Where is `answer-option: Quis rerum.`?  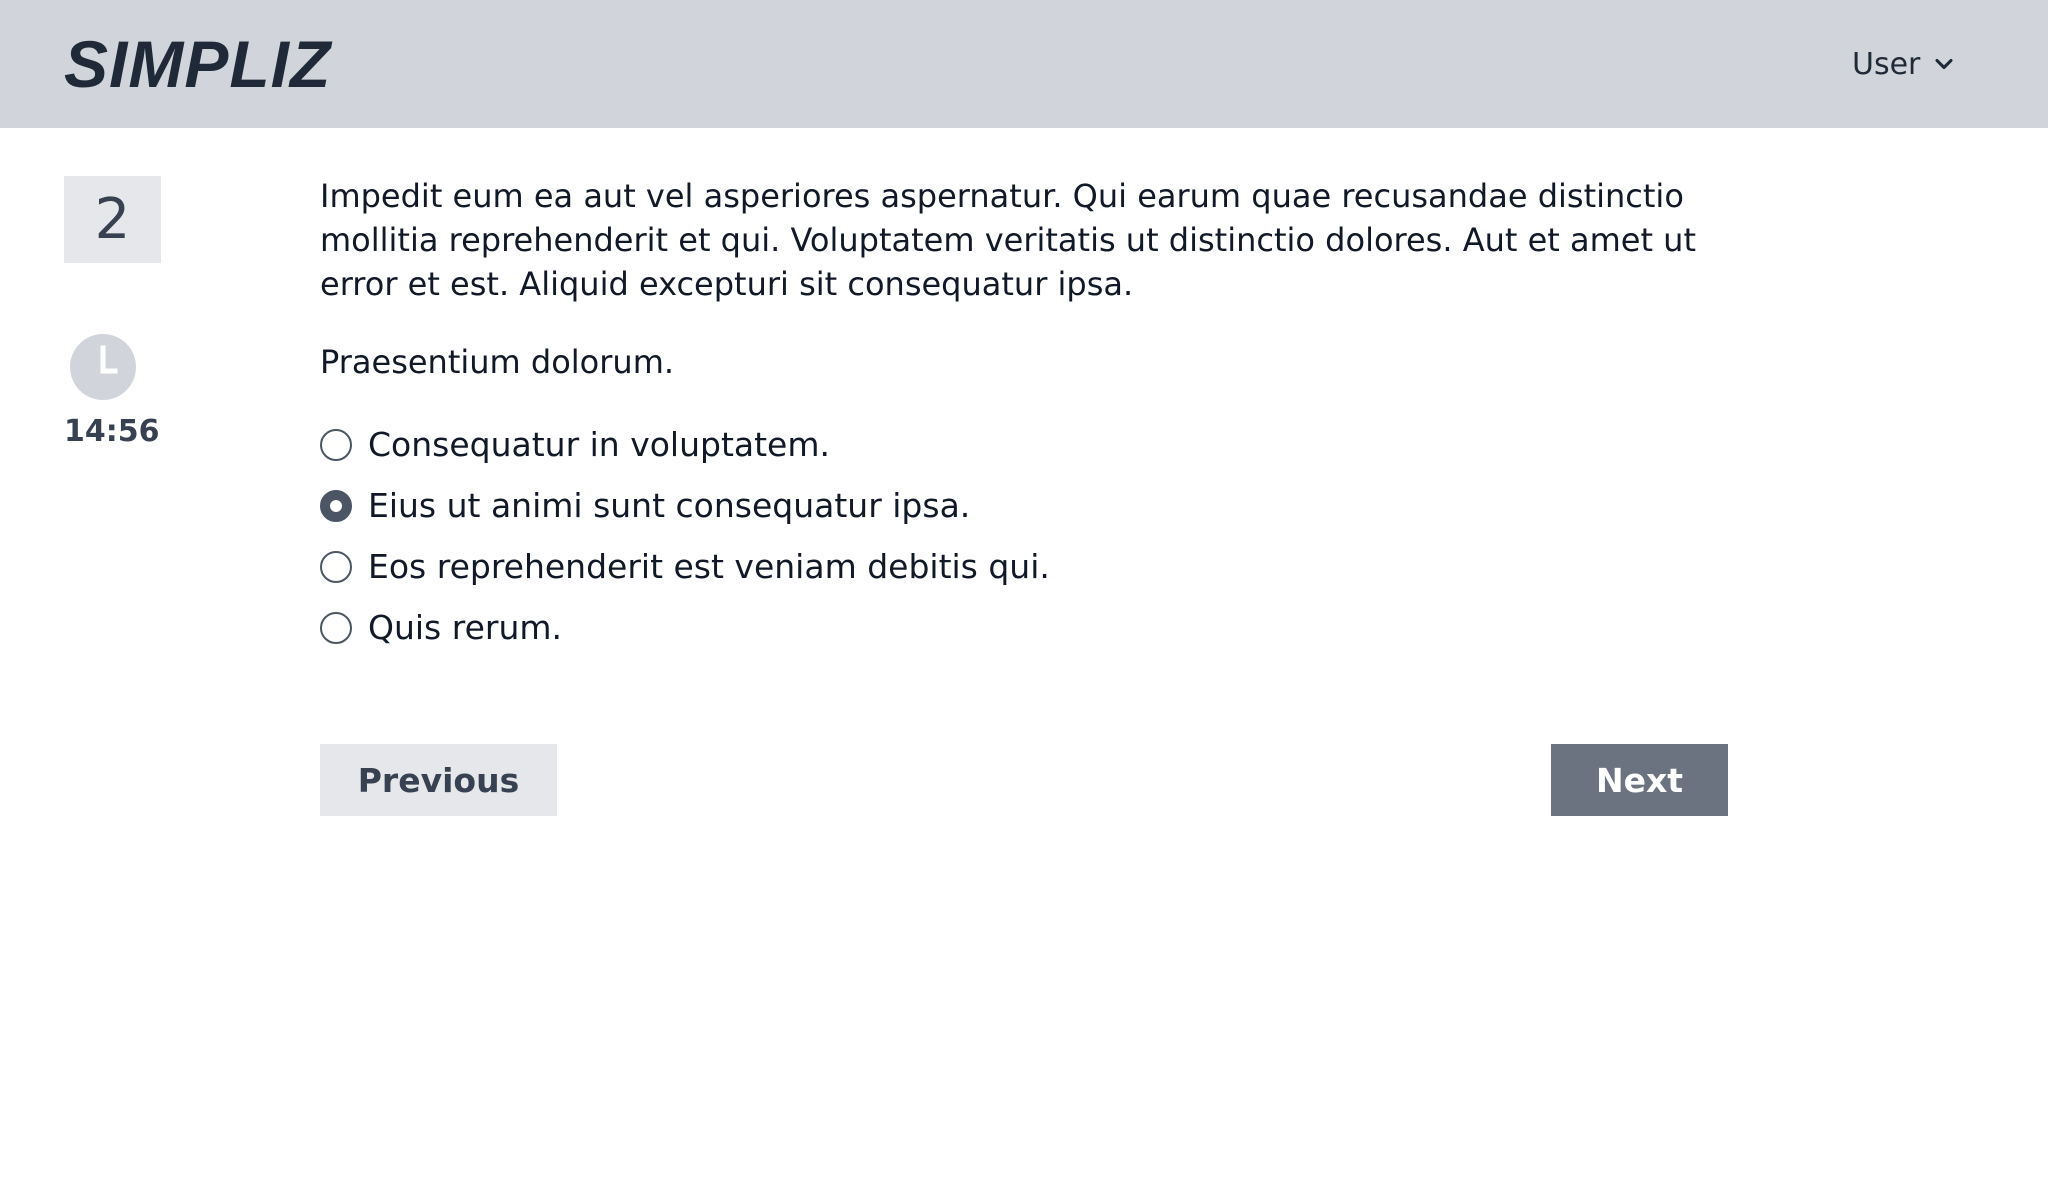
answer-option: Quis rerum. is located at coordinates (1025, 627).